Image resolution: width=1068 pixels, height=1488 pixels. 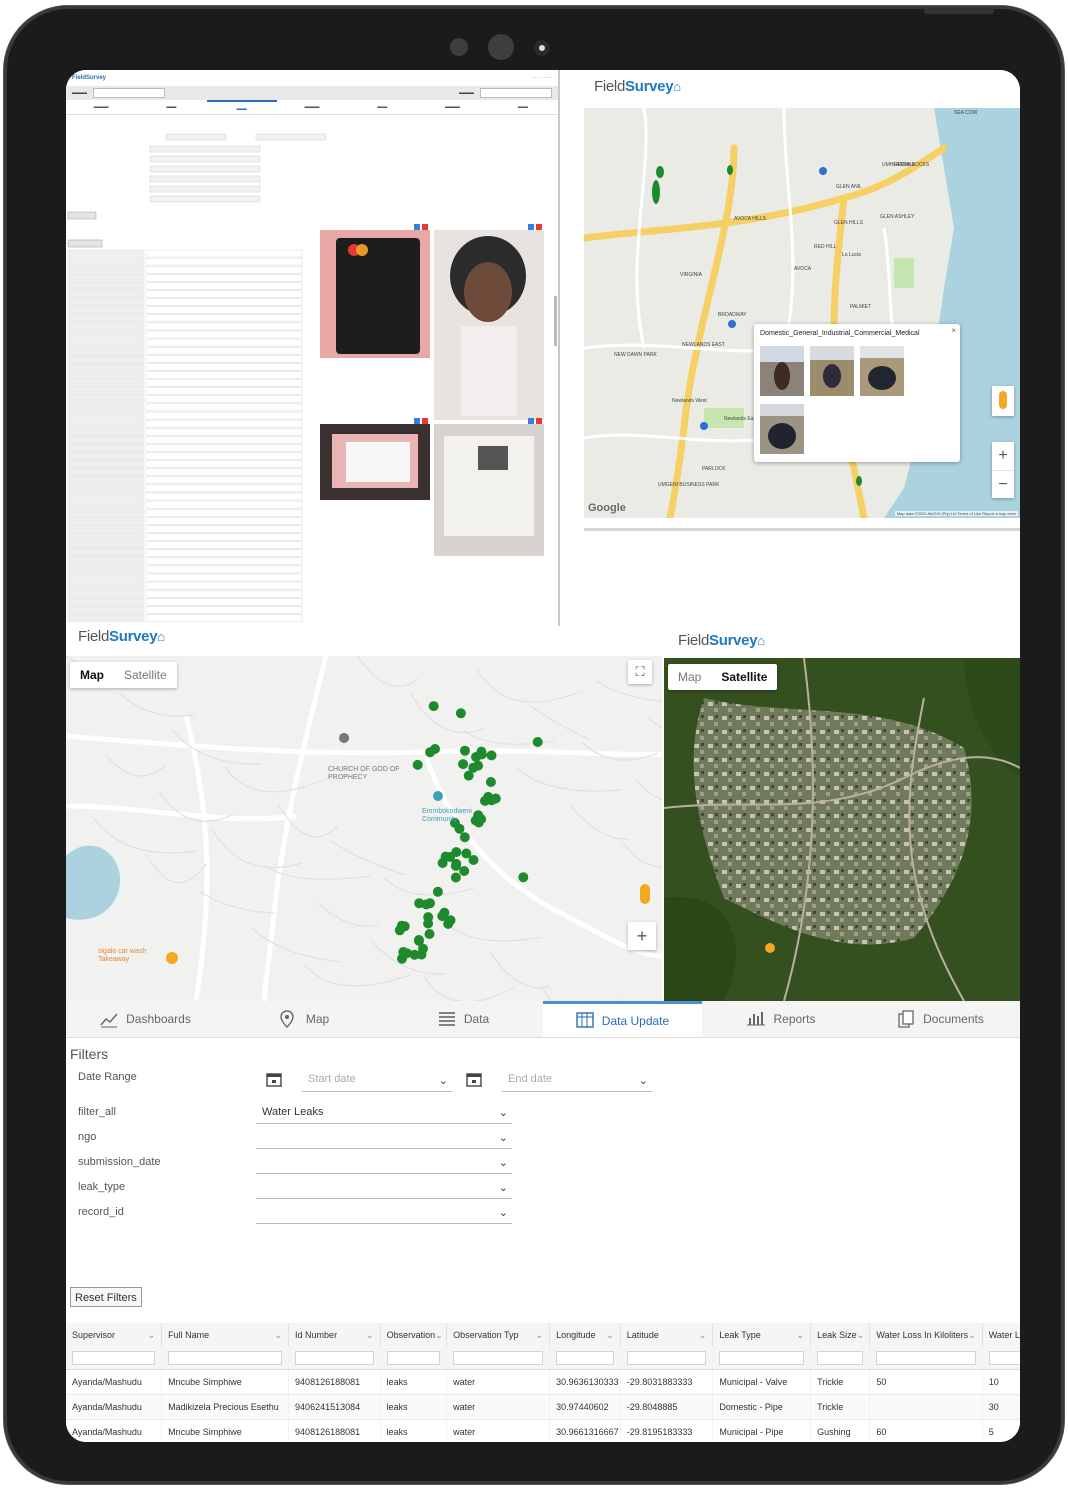 I want to click on tab-reports: Reports, so click(x=781, y=1019).